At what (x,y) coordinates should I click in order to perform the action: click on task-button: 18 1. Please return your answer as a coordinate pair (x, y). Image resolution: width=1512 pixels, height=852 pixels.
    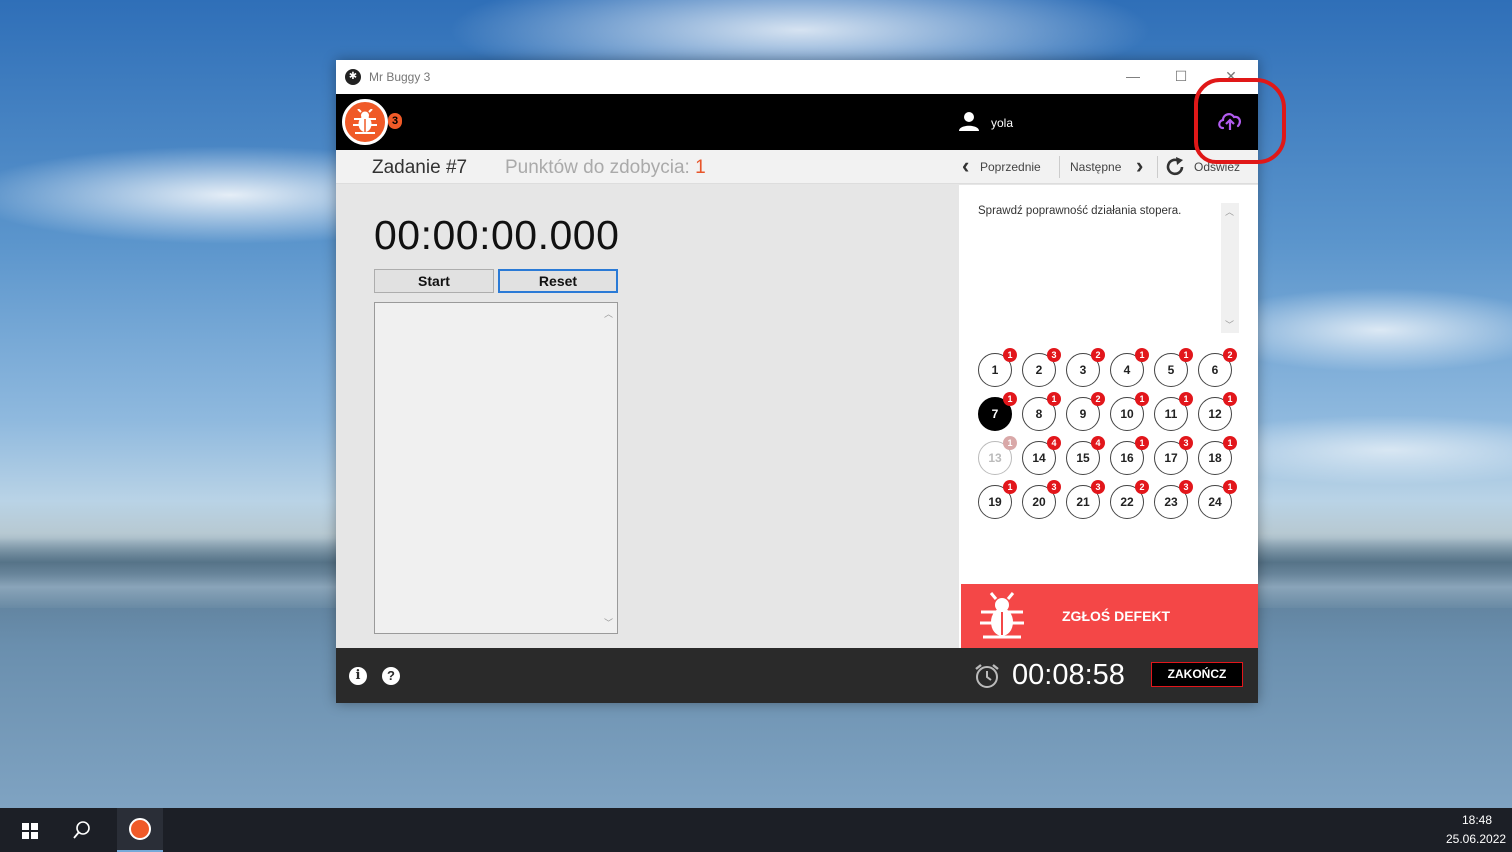
    Looking at the image, I should click on (1217, 455).